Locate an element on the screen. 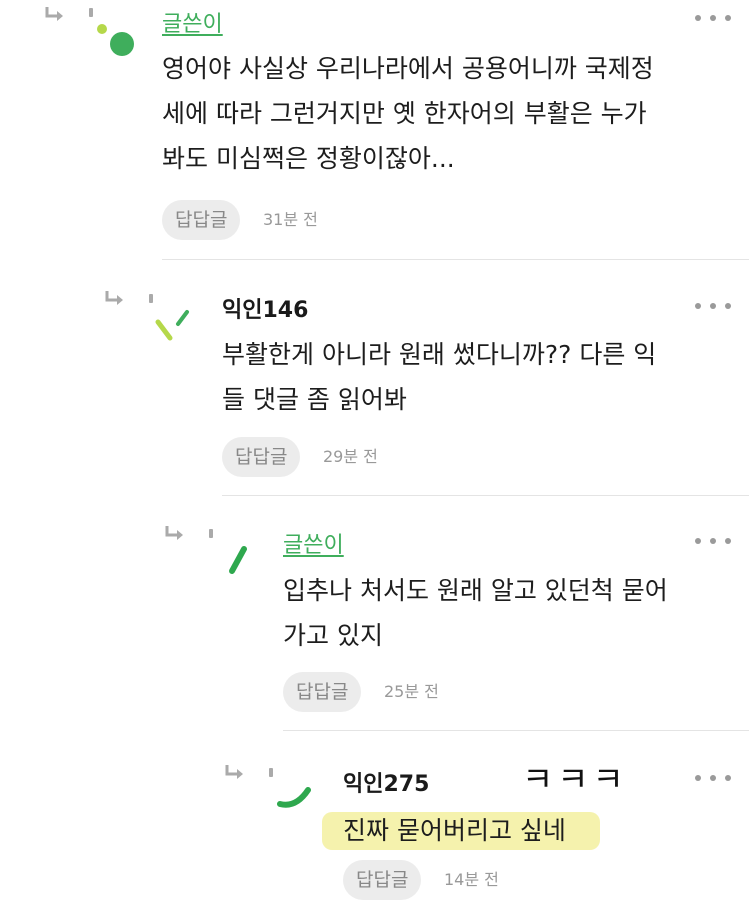 This screenshot has height=907, width=749. comment-text: 부활한게 아니라 원래 썼다니까?? 다른 익 들 댓글 좀 읽어봐 is located at coordinates (439, 377).